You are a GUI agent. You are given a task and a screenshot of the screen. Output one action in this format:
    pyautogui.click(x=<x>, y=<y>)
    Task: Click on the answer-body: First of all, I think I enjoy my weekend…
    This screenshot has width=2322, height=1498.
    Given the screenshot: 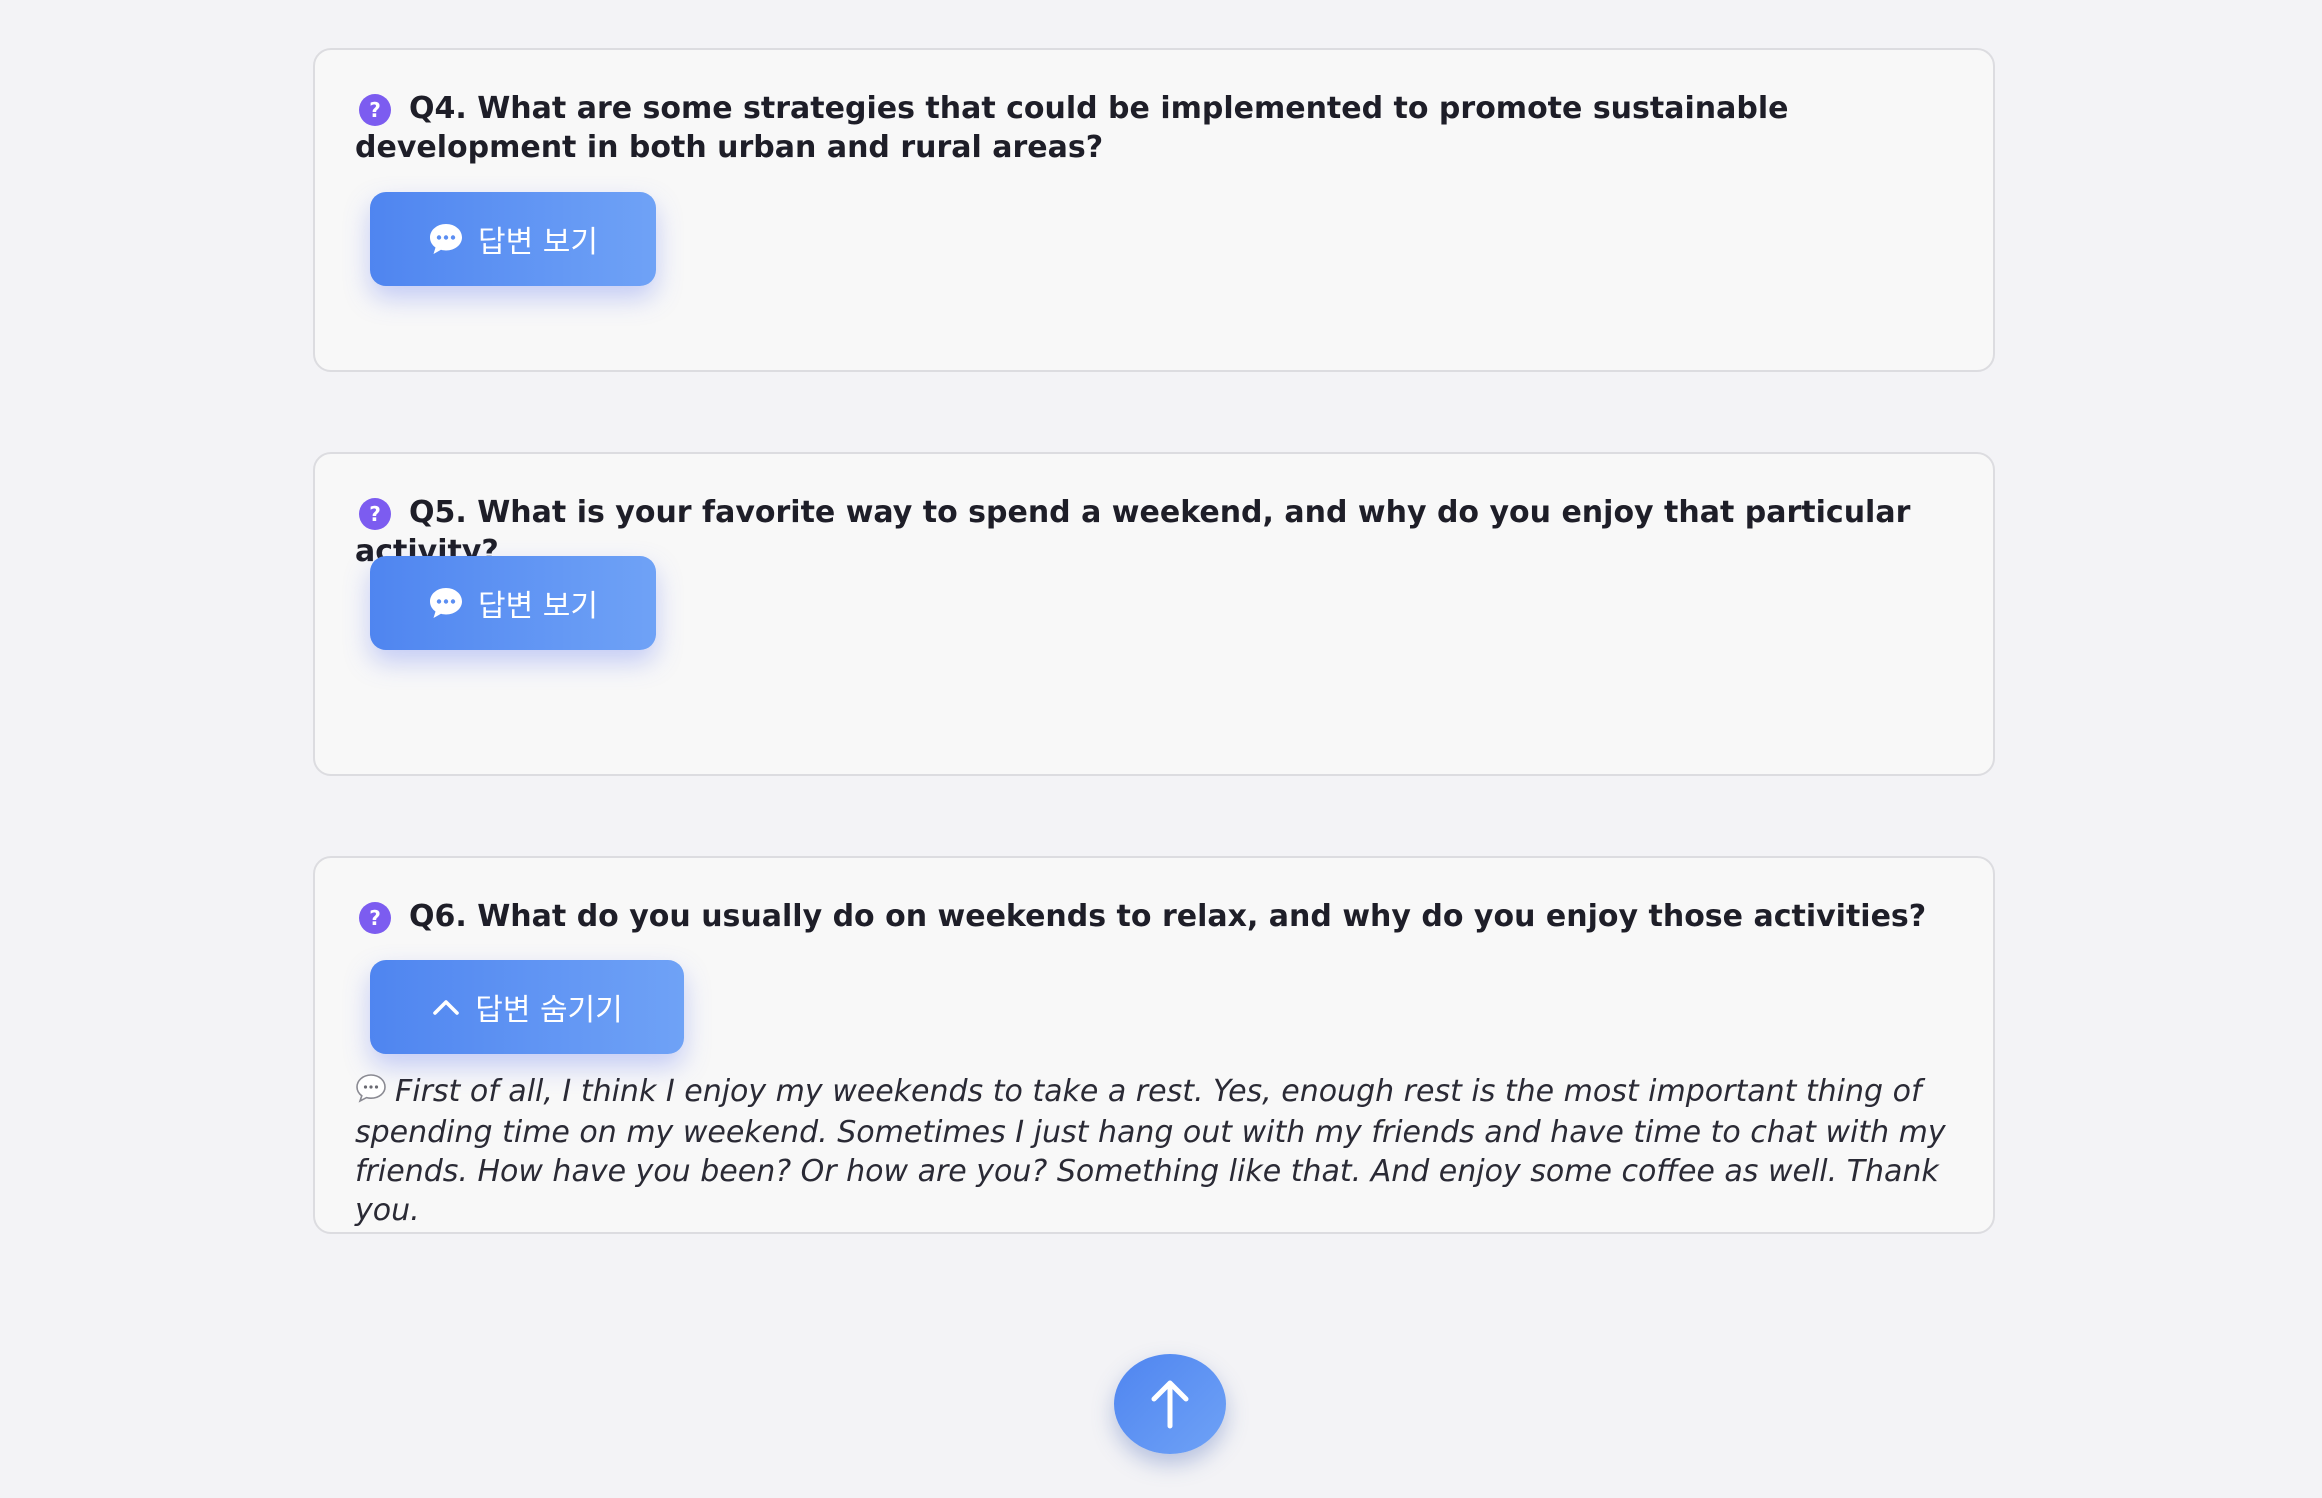 What is the action you would take?
    pyautogui.click(x=1150, y=1151)
    